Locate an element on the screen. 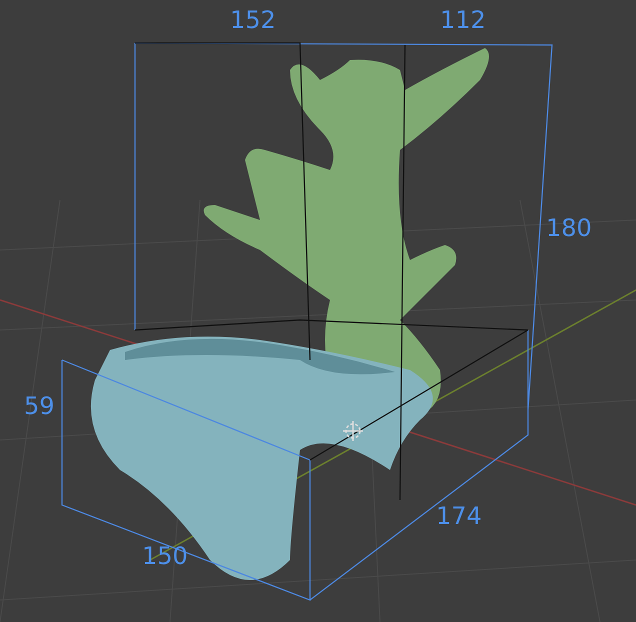  dimension-label: 152 is located at coordinates (253, 20).